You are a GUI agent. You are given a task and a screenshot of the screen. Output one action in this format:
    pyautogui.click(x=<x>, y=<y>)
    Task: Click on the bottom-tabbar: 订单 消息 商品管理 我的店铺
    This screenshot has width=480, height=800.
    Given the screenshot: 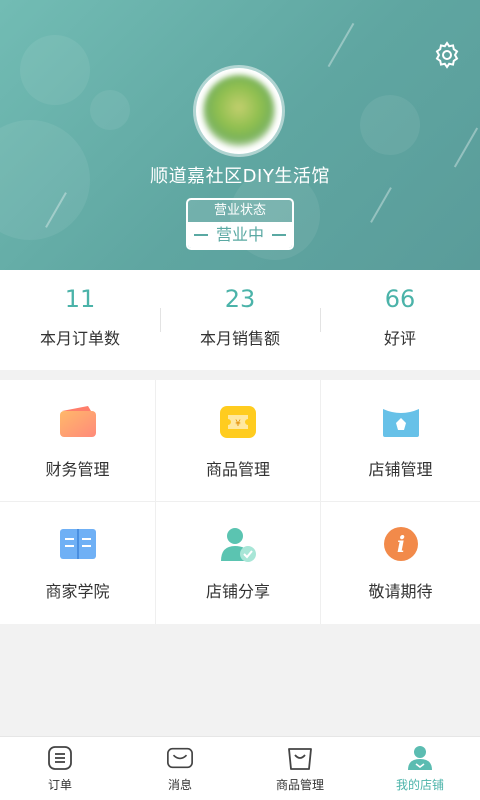 What is the action you would take?
    pyautogui.click(x=240, y=768)
    